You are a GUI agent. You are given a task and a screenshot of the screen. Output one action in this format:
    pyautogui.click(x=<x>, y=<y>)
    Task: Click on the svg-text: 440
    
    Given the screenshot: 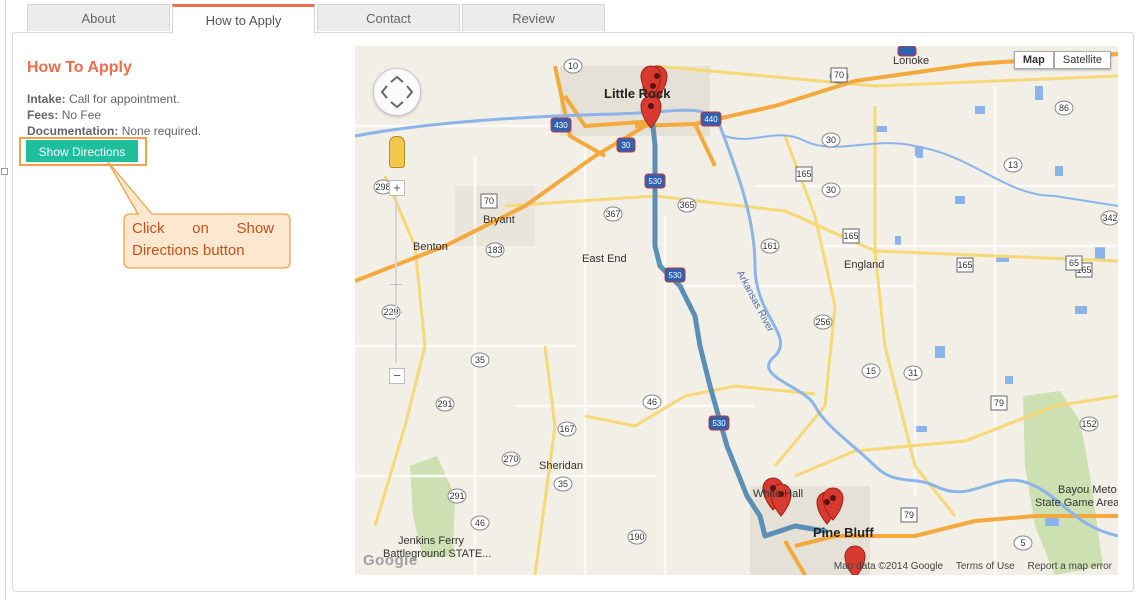 What is the action you would take?
    pyautogui.click(x=711, y=119)
    